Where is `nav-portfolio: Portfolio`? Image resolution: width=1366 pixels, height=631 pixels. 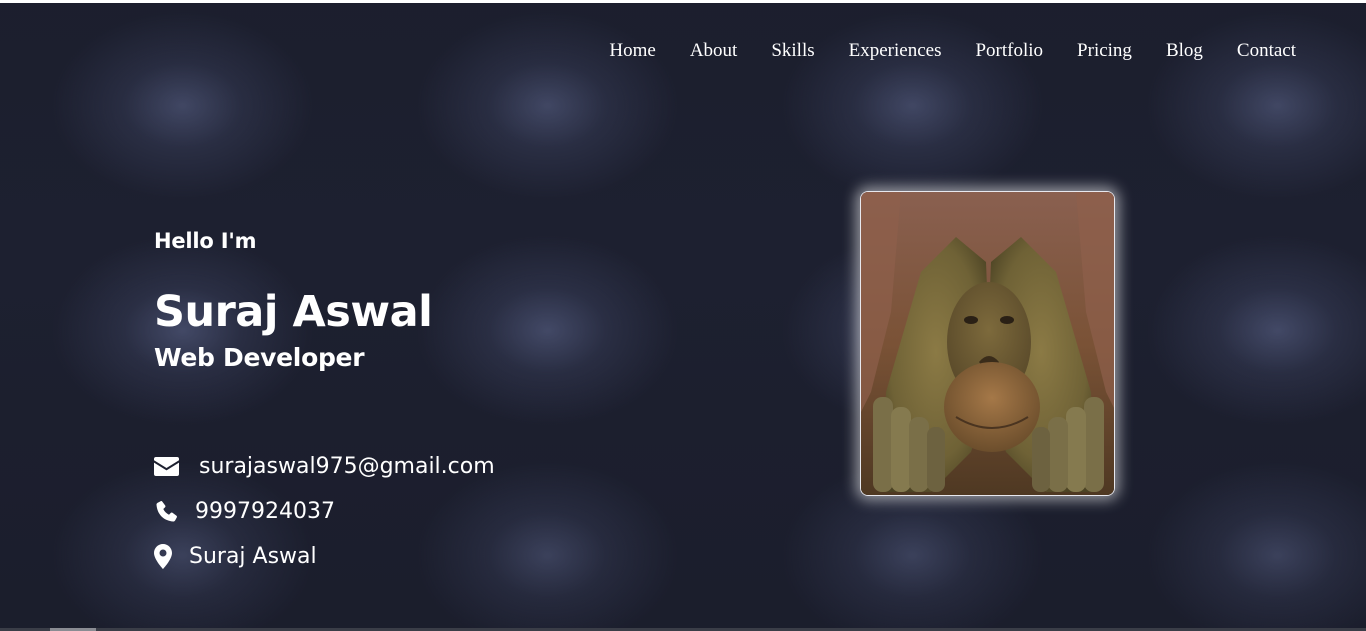 nav-portfolio: Portfolio is located at coordinates (1009, 51).